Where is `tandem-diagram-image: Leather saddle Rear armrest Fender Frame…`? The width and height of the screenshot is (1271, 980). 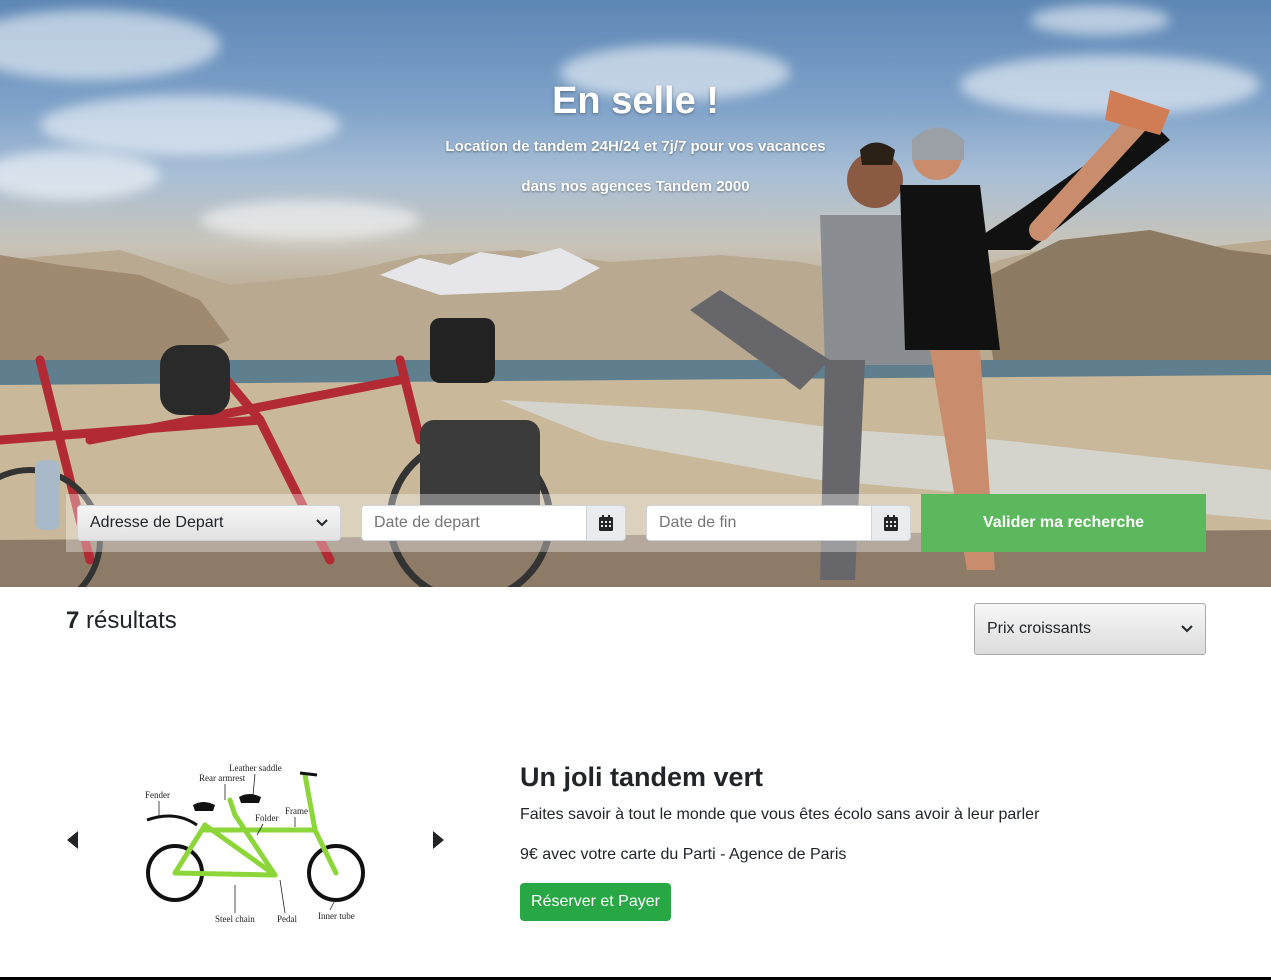
tandem-diagram-image: Leather saddle Rear armrest Fender Frame… is located at coordinates (255, 843).